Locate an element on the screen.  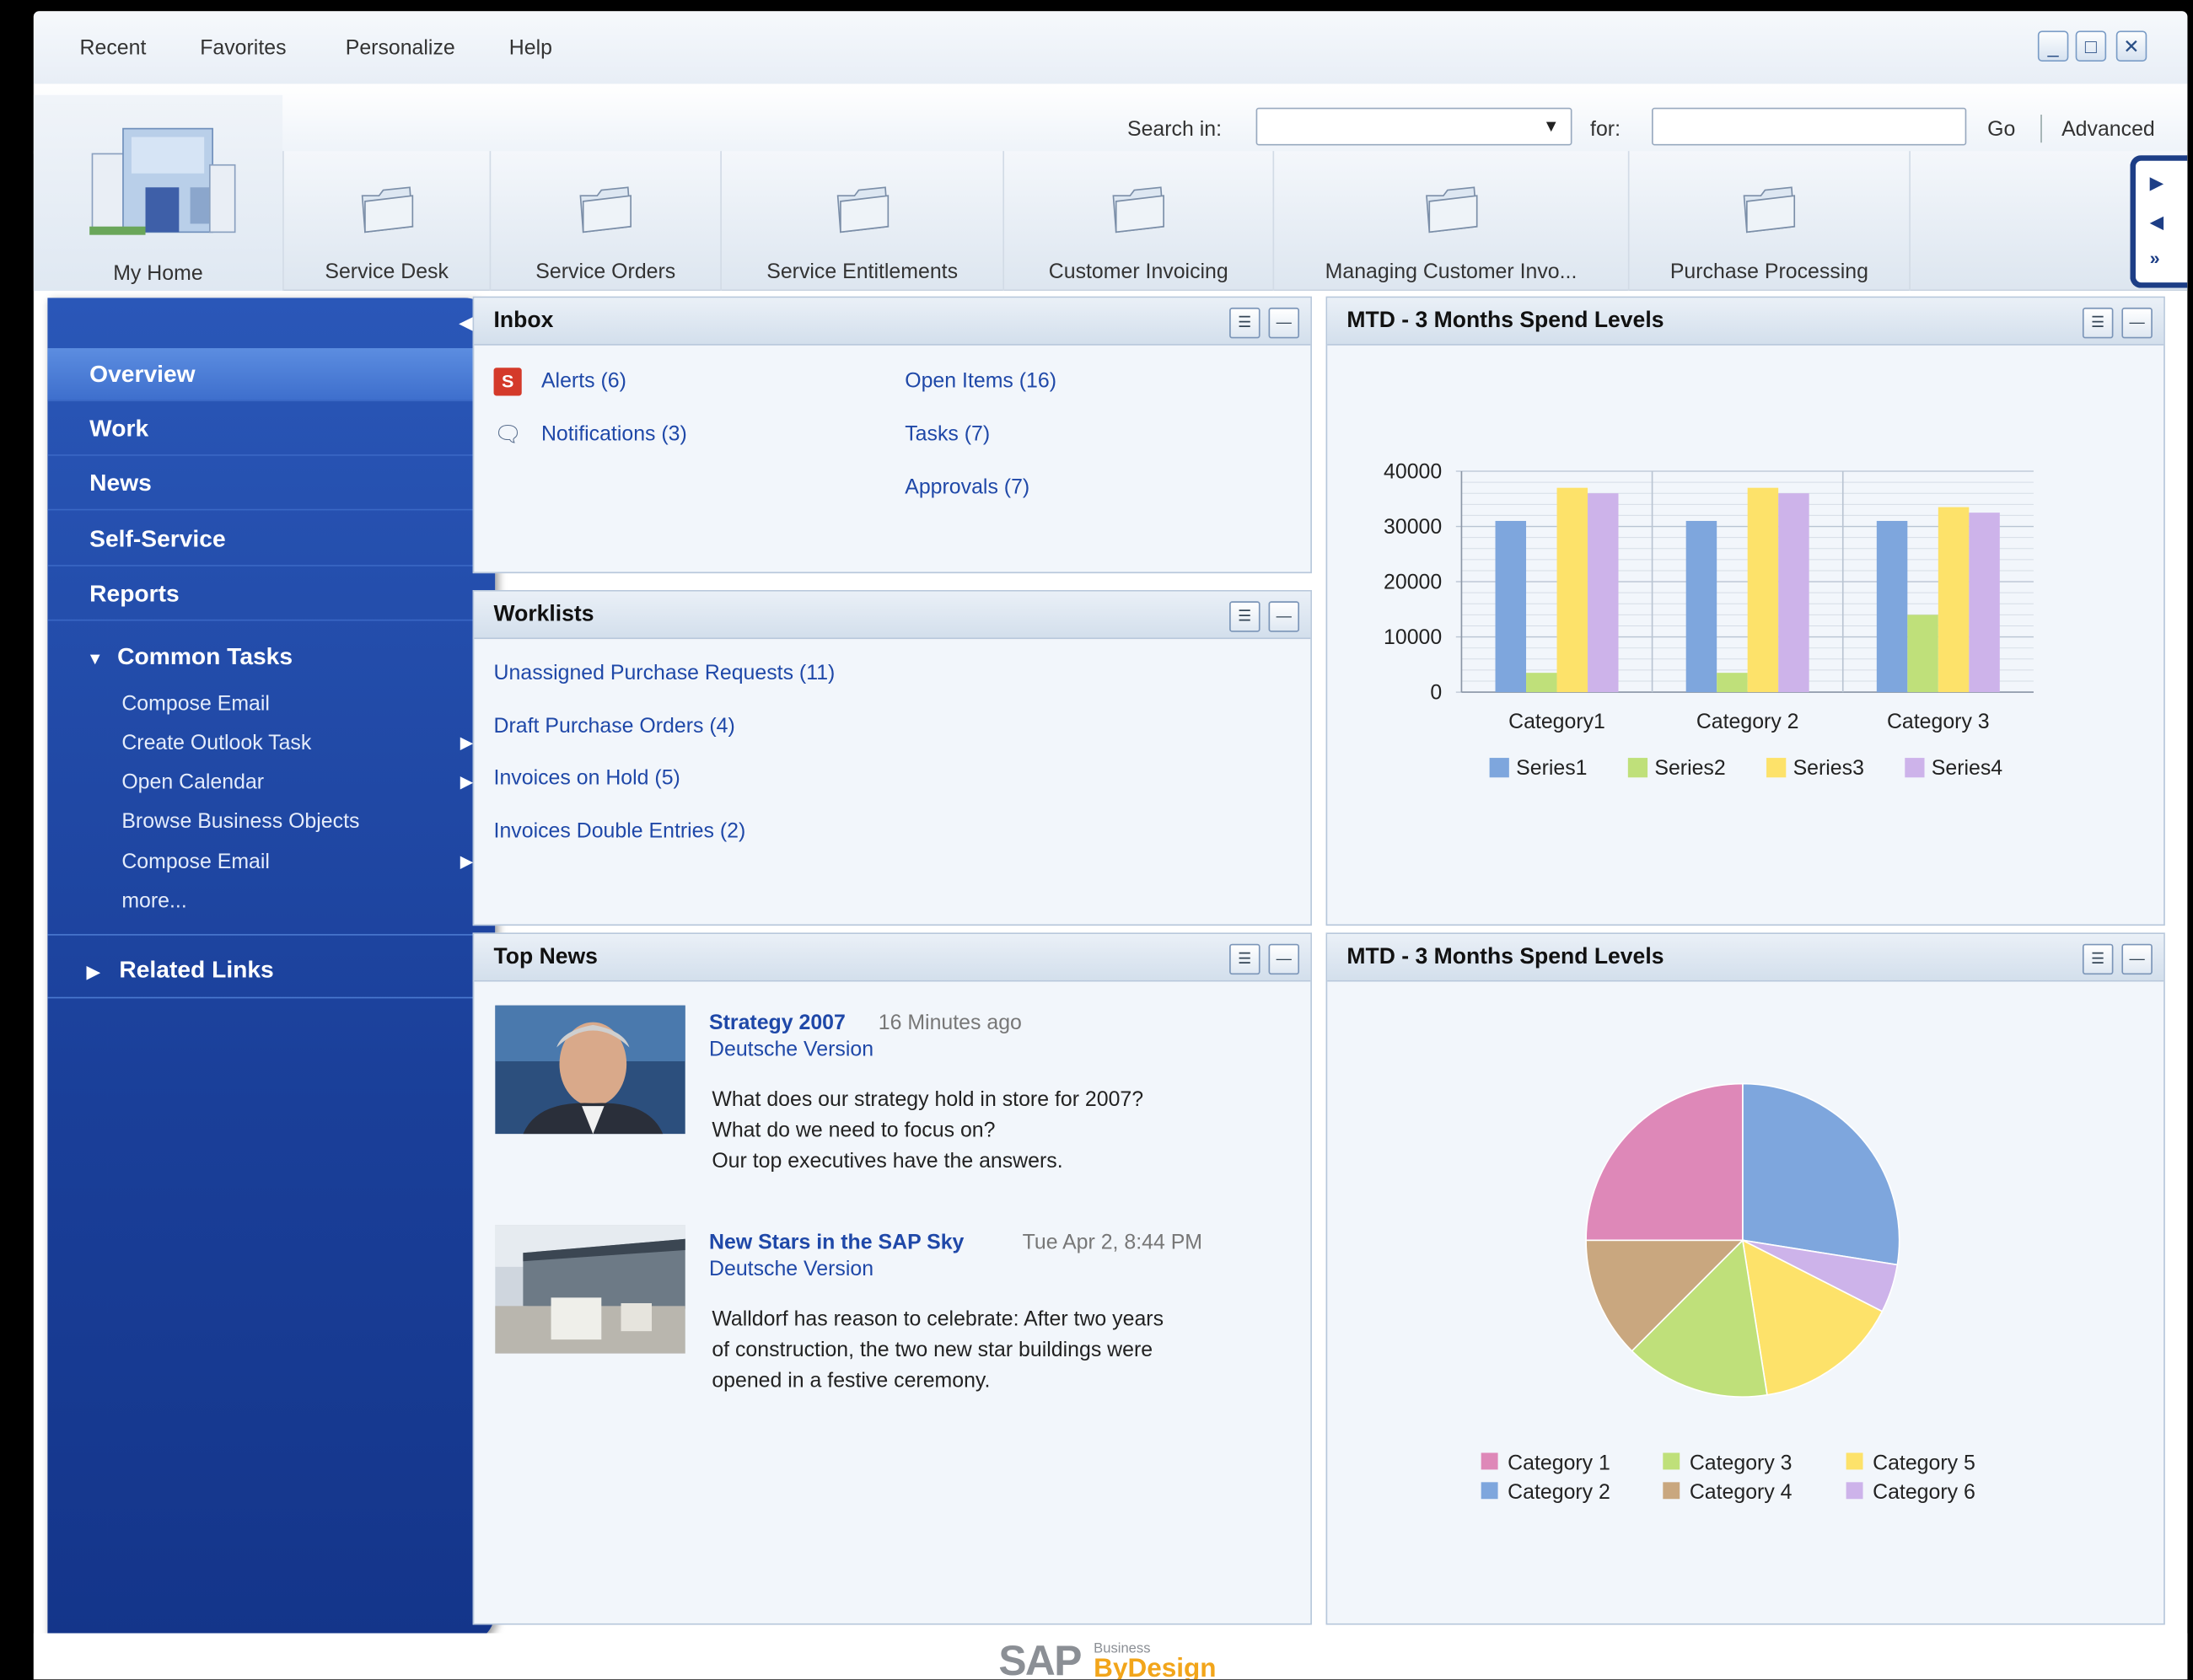
footer: SAP Business ByDesign is located at coordinates (1110, 1656).